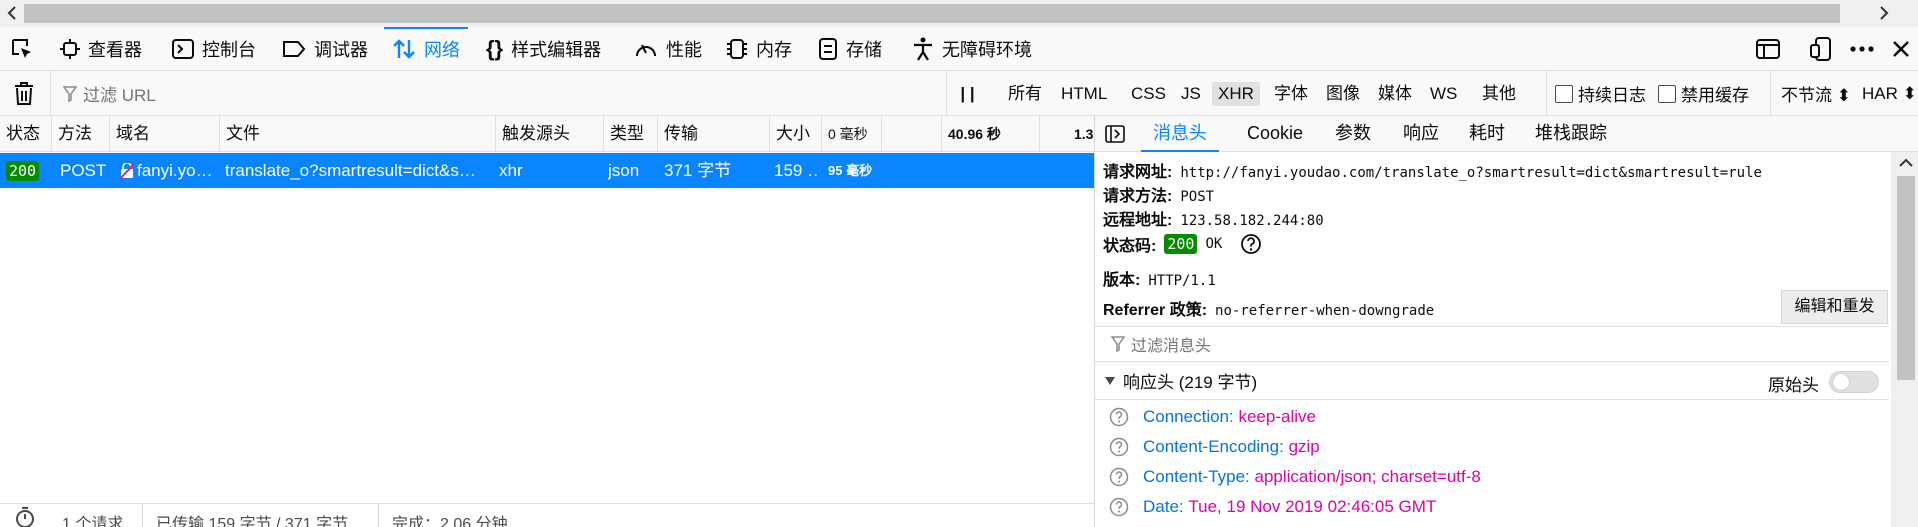 This screenshot has height=527, width=1918. What do you see at coordinates (1213, 218) in the screenshot?
I see `remote-address-line: 远程地址: 123.58.182.244:80` at bounding box center [1213, 218].